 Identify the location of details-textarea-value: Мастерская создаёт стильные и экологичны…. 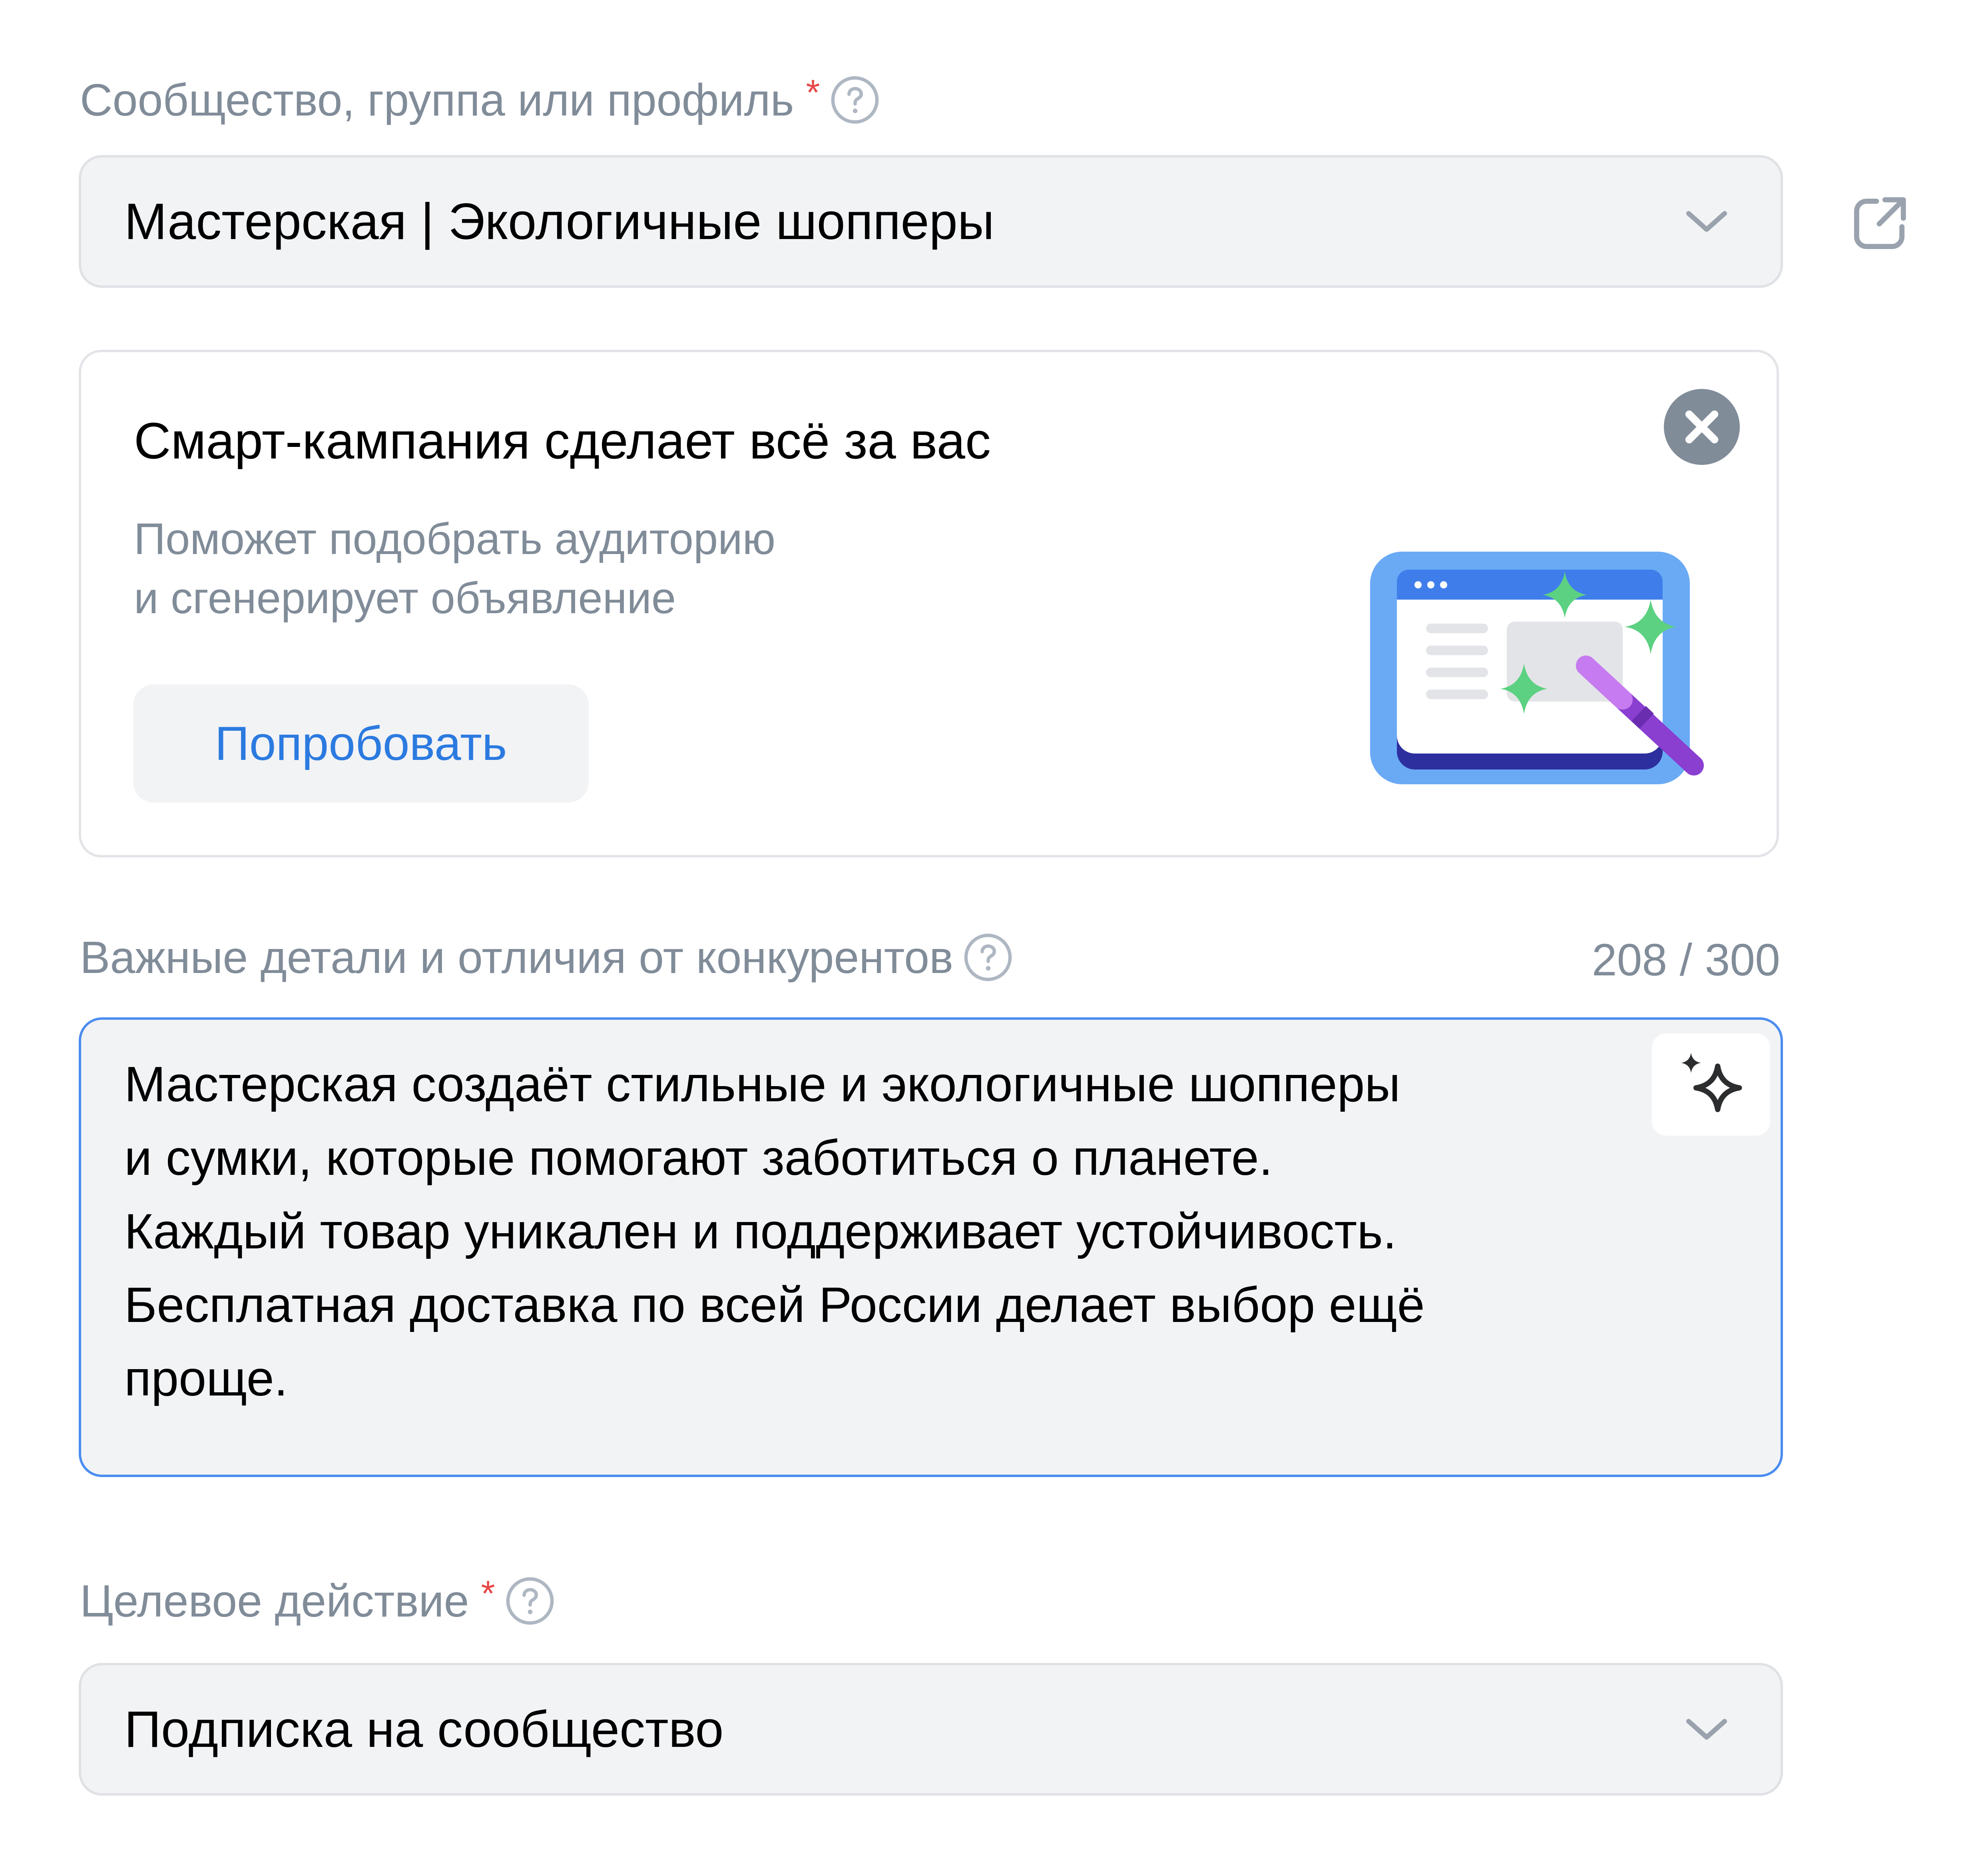
(774, 1231).